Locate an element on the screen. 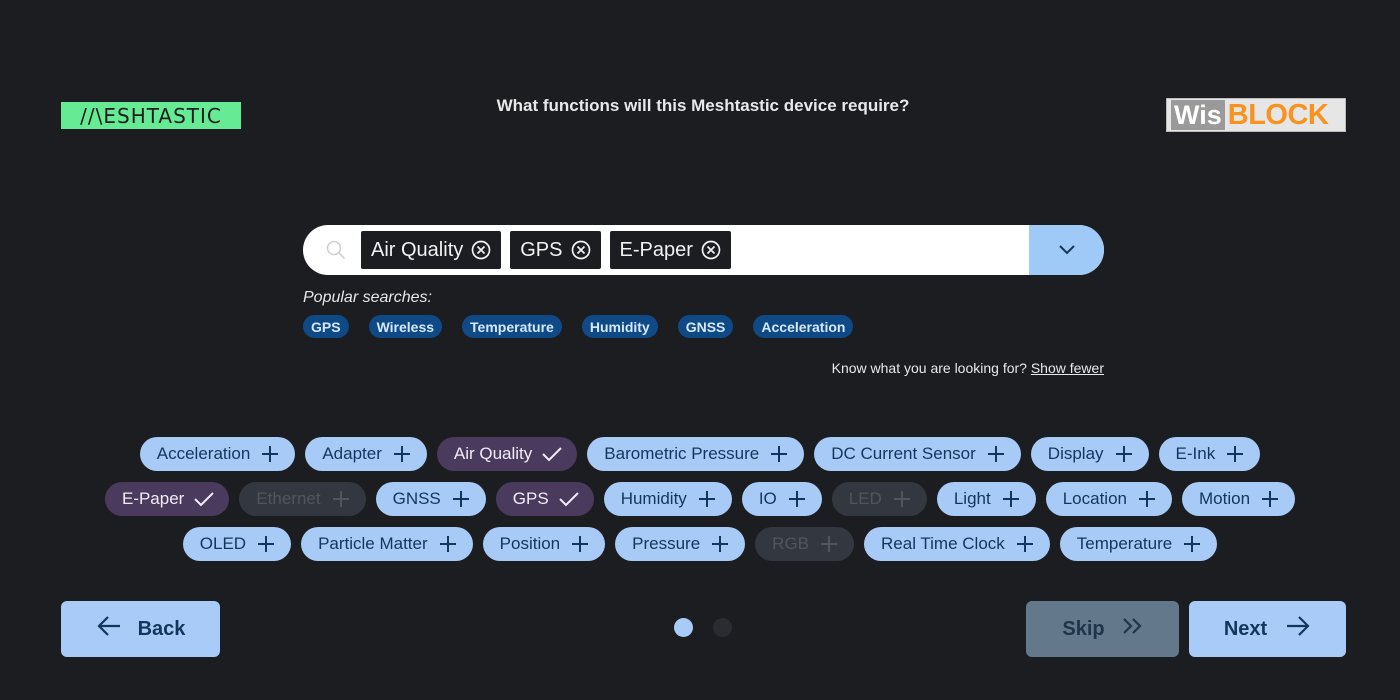  tag-display: Display is located at coordinates (1089, 454).